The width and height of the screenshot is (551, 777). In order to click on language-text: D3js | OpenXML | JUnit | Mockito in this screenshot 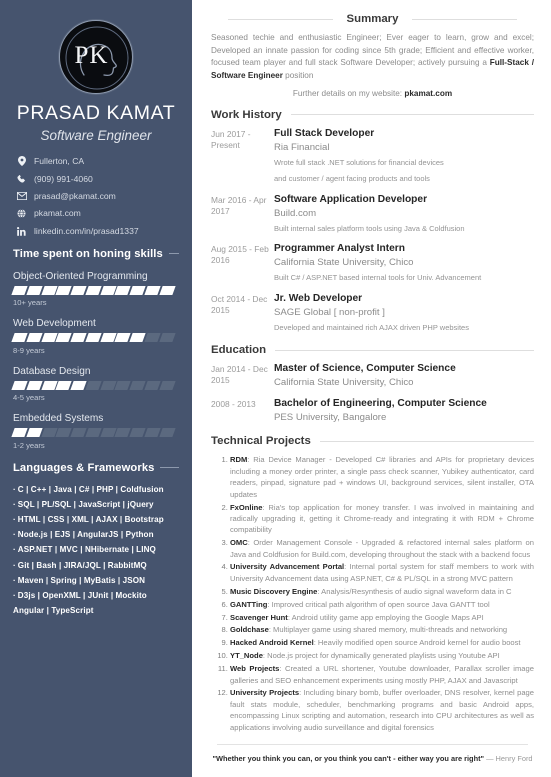, I will do `click(82, 595)`.